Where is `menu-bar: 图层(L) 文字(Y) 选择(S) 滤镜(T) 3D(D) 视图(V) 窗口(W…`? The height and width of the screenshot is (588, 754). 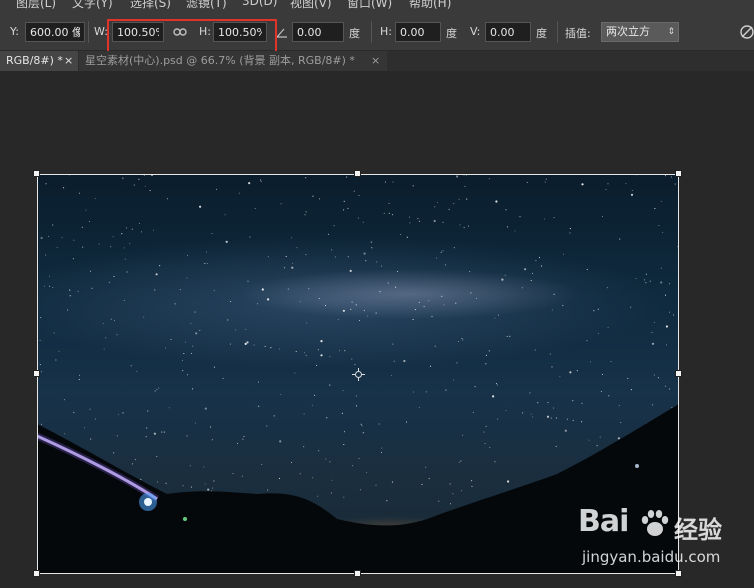
menu-bar: 图层(L) 文字(Y) 选择(S) 滤镜(T) 3D(D) 视图(V) 窗口(W… is located at coordinates (377, 6).